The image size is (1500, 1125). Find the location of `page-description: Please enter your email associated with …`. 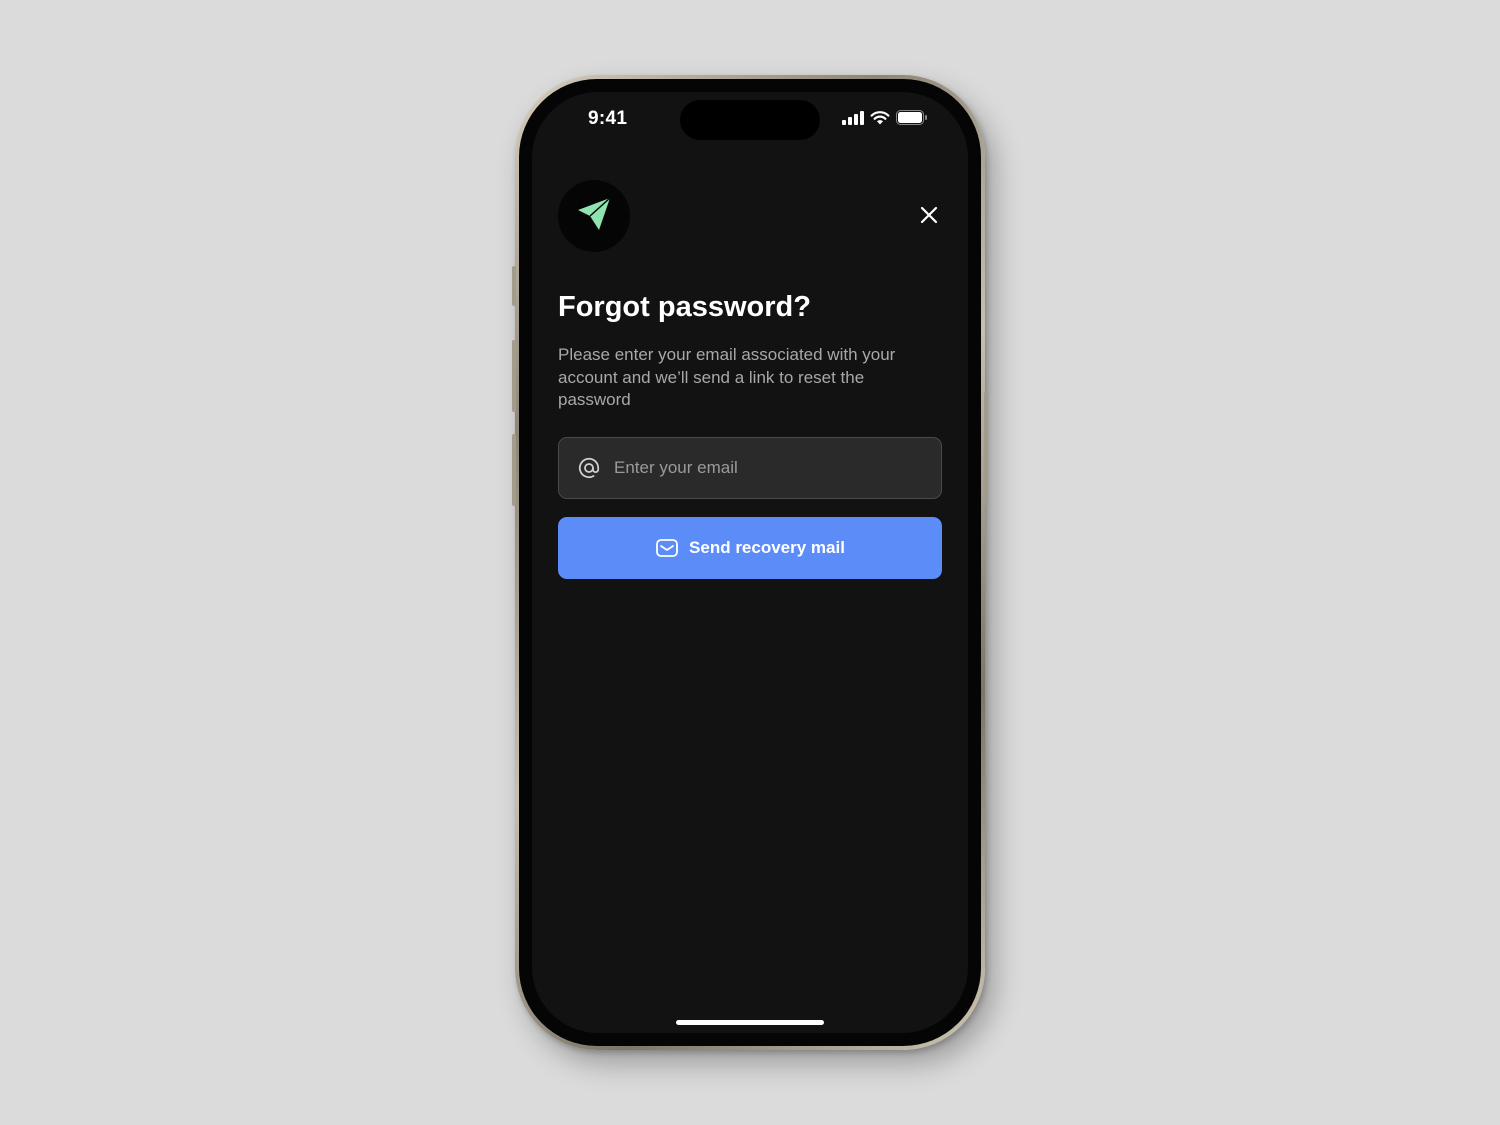

page-description: Please enter your email associated with … is located at coordinates (727, 377).